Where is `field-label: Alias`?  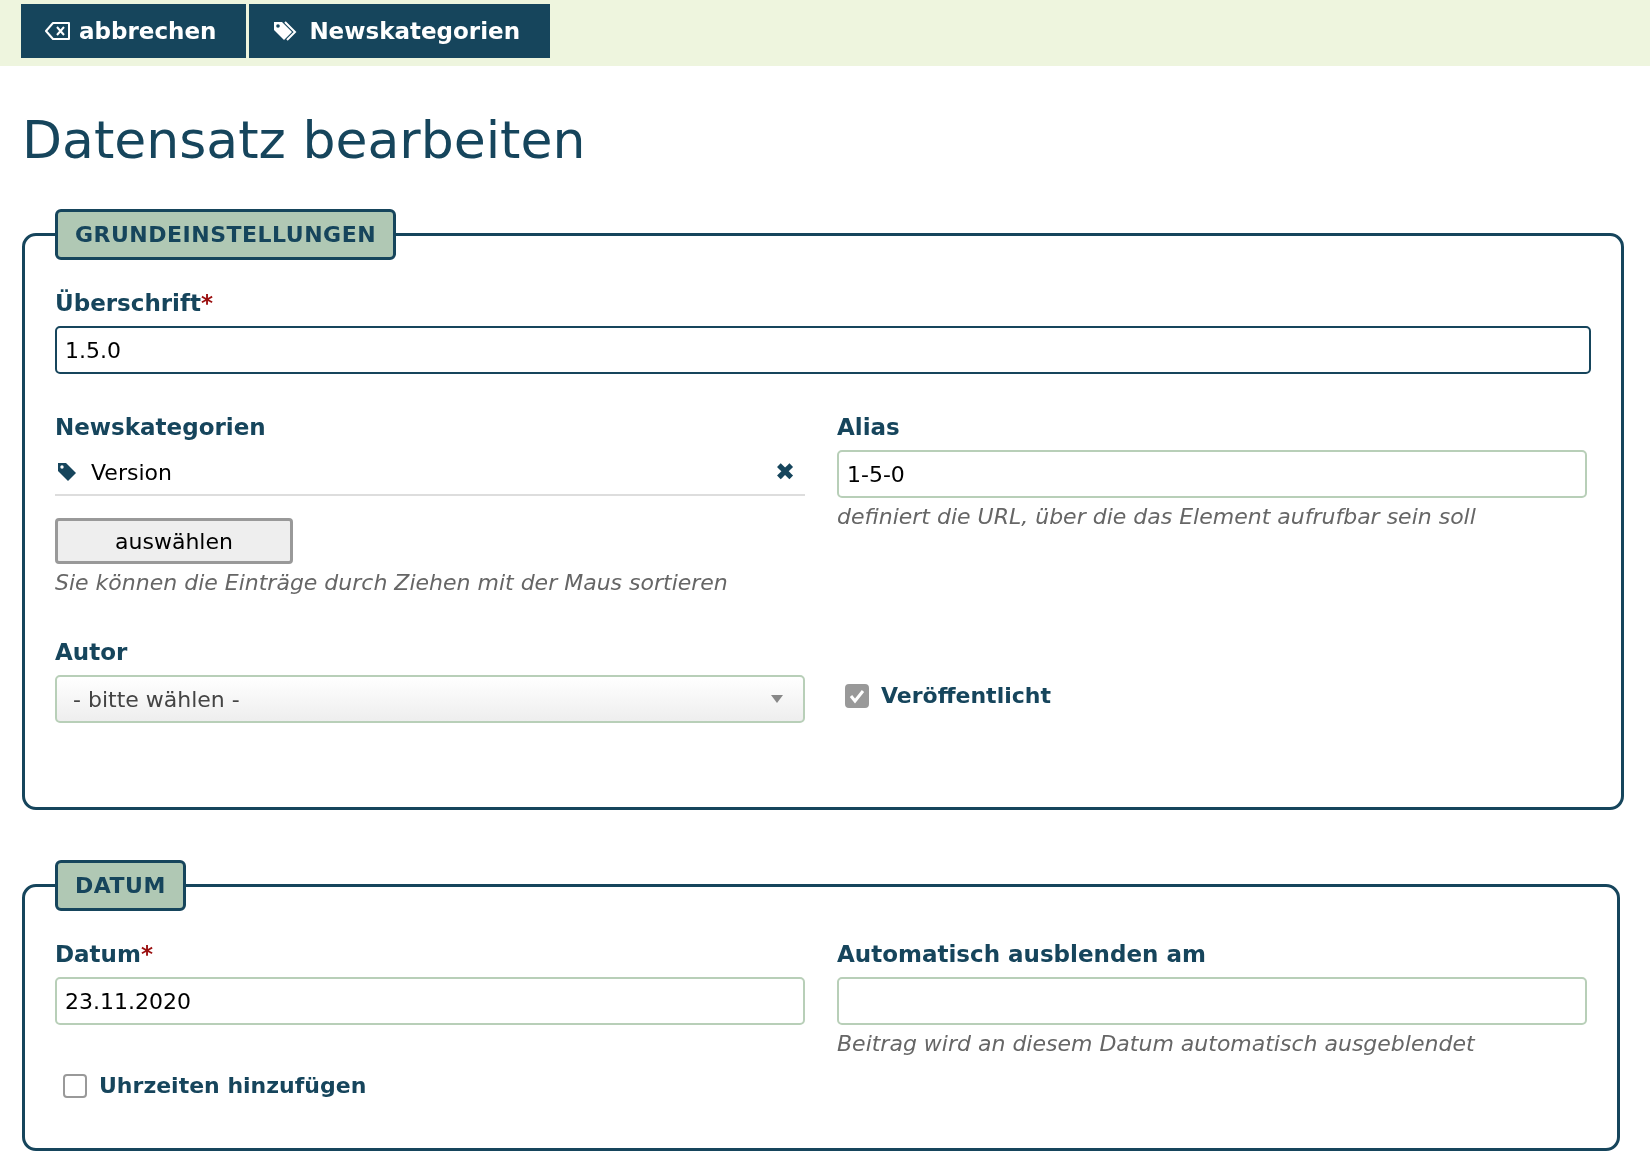
field-label: Alias is located at coordinates (869, 427).